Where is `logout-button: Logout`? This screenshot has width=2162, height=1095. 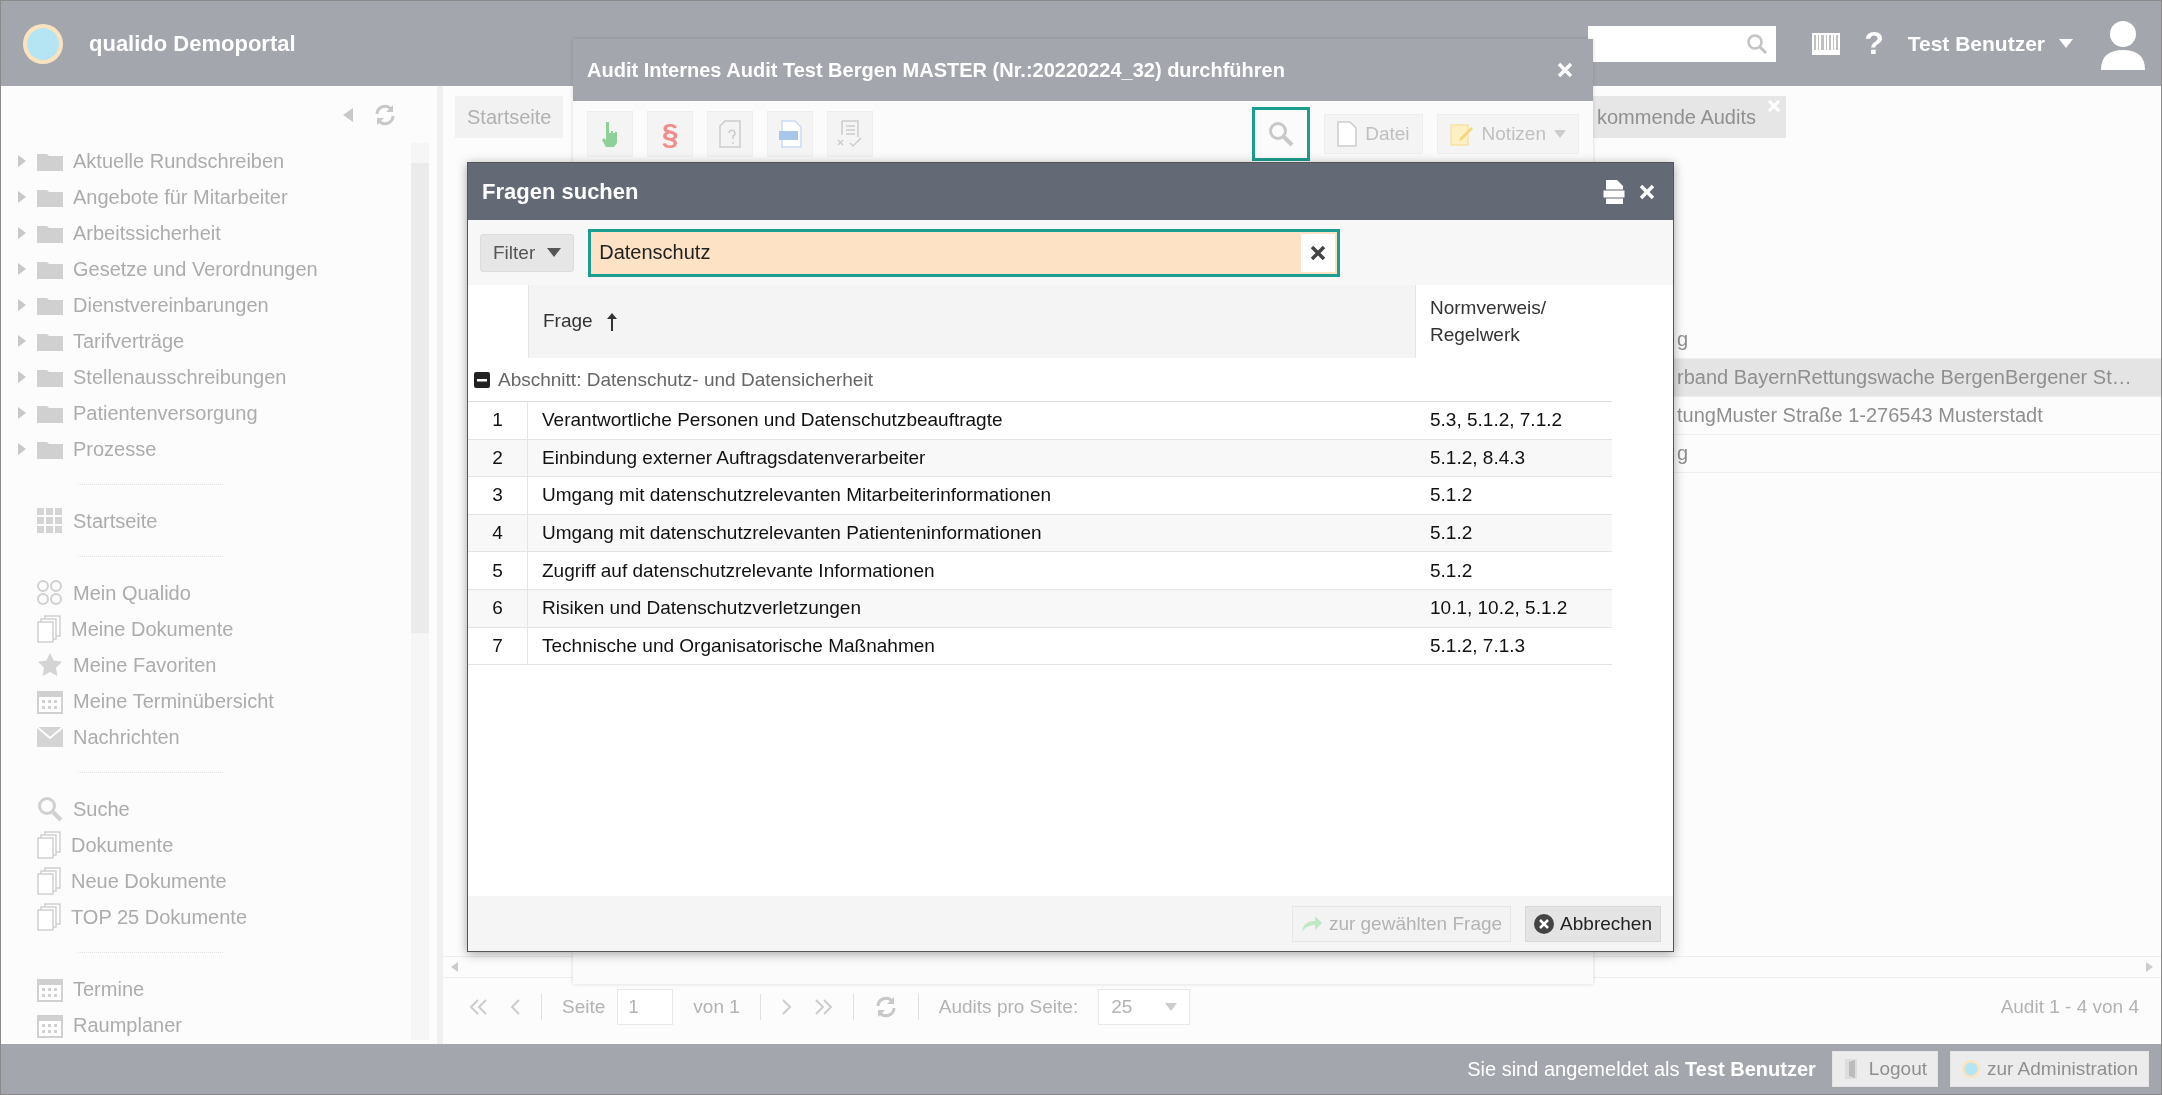
logout-button: Logout is located at coordinates (1884, 1069).